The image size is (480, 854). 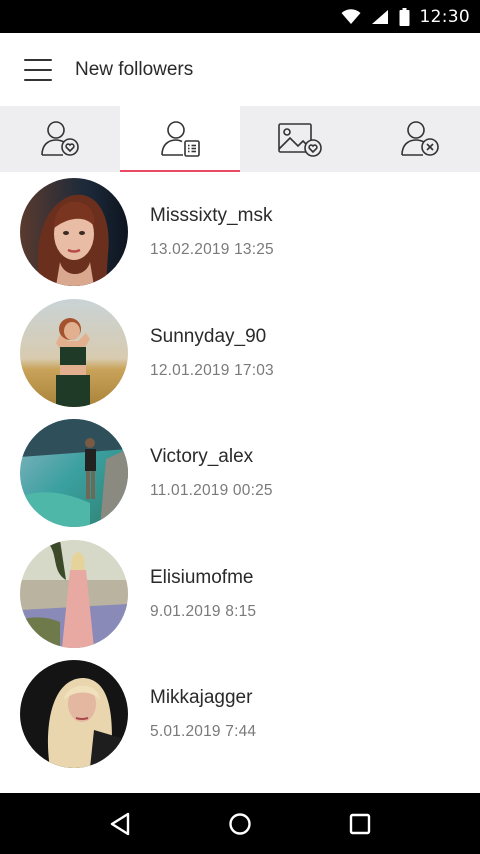 I want to click on back-button, so click(x=120, y=824).